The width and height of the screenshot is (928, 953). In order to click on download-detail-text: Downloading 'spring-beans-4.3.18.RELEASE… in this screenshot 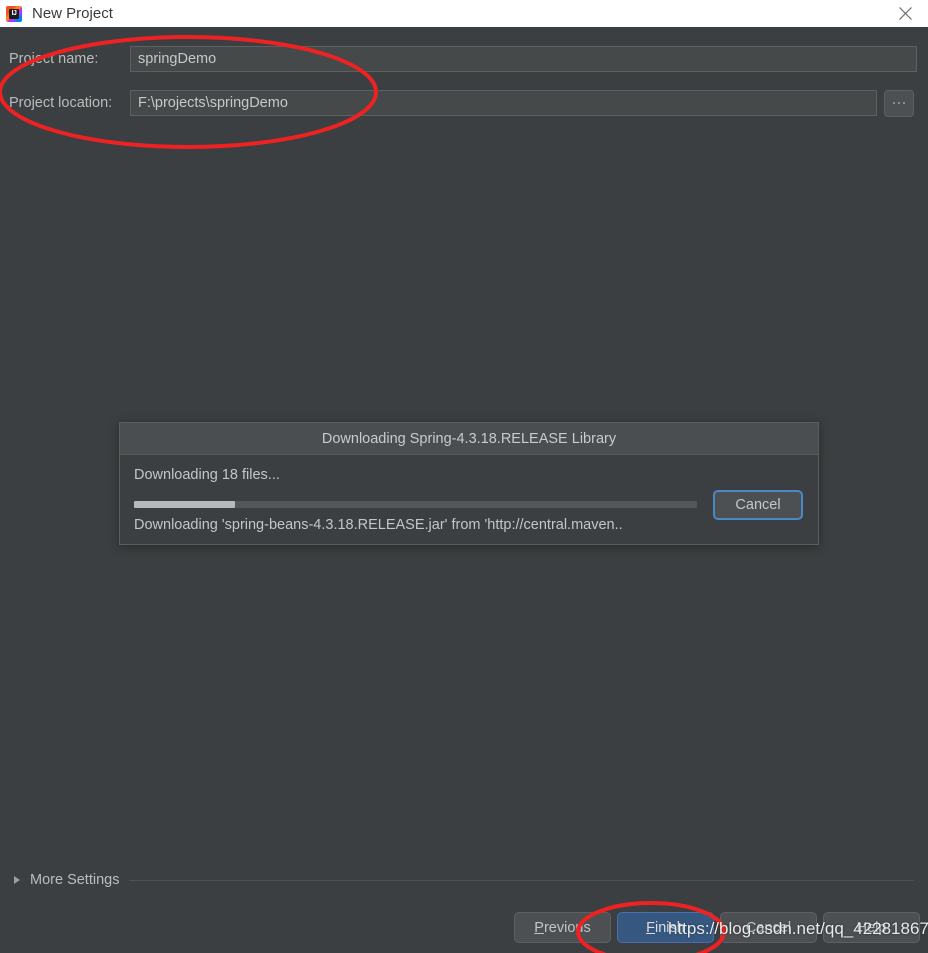, I will do `click(378, 525)`.